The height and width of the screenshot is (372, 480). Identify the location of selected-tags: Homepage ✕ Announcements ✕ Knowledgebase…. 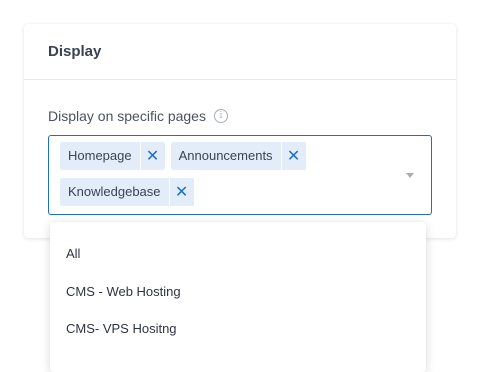
(225, 174).